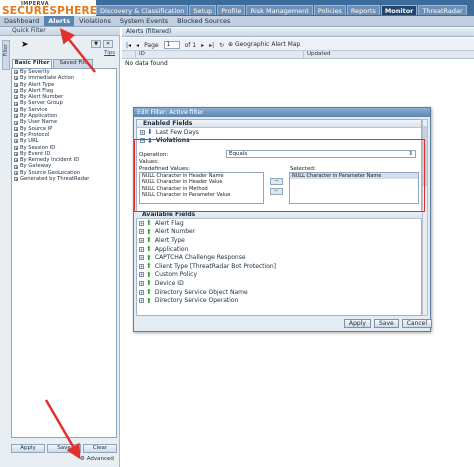  Describe the element at coordinates (62, 429) in the screenshot. I see `arrow-to-advanced` at that location.